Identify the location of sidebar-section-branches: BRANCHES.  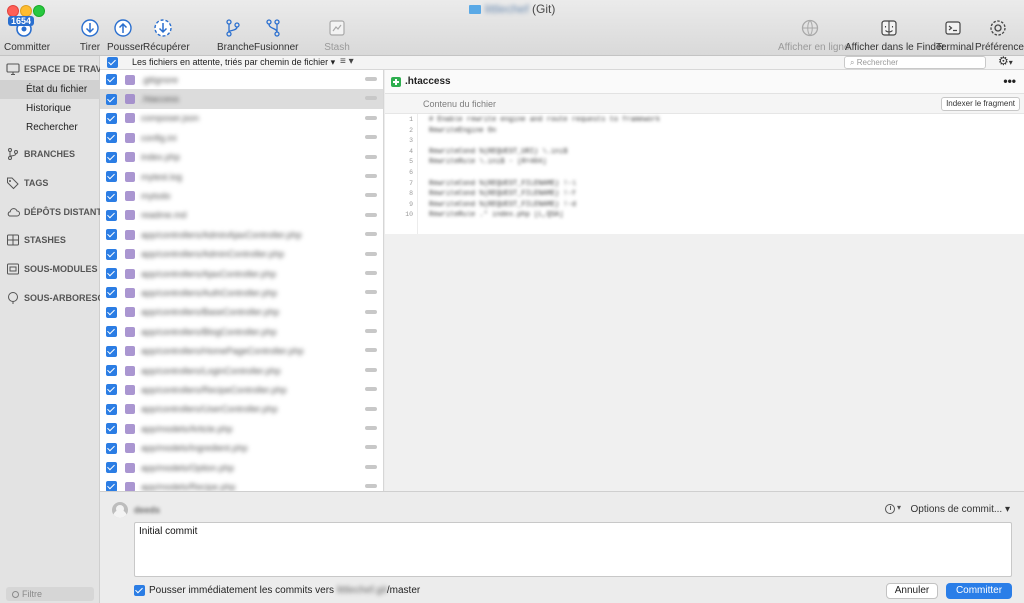
(50, 154).